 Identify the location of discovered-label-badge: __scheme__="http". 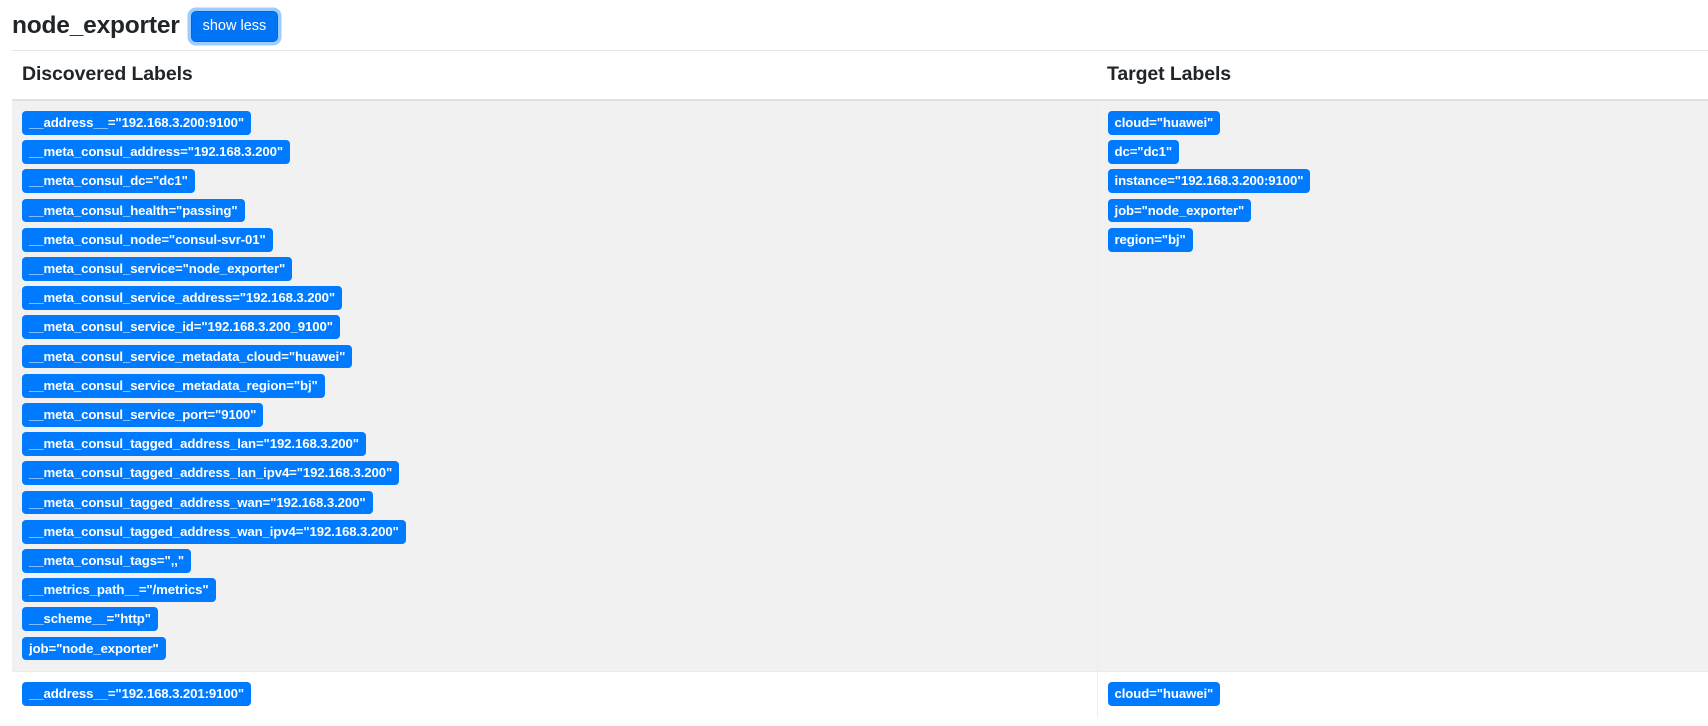
(90, 619).